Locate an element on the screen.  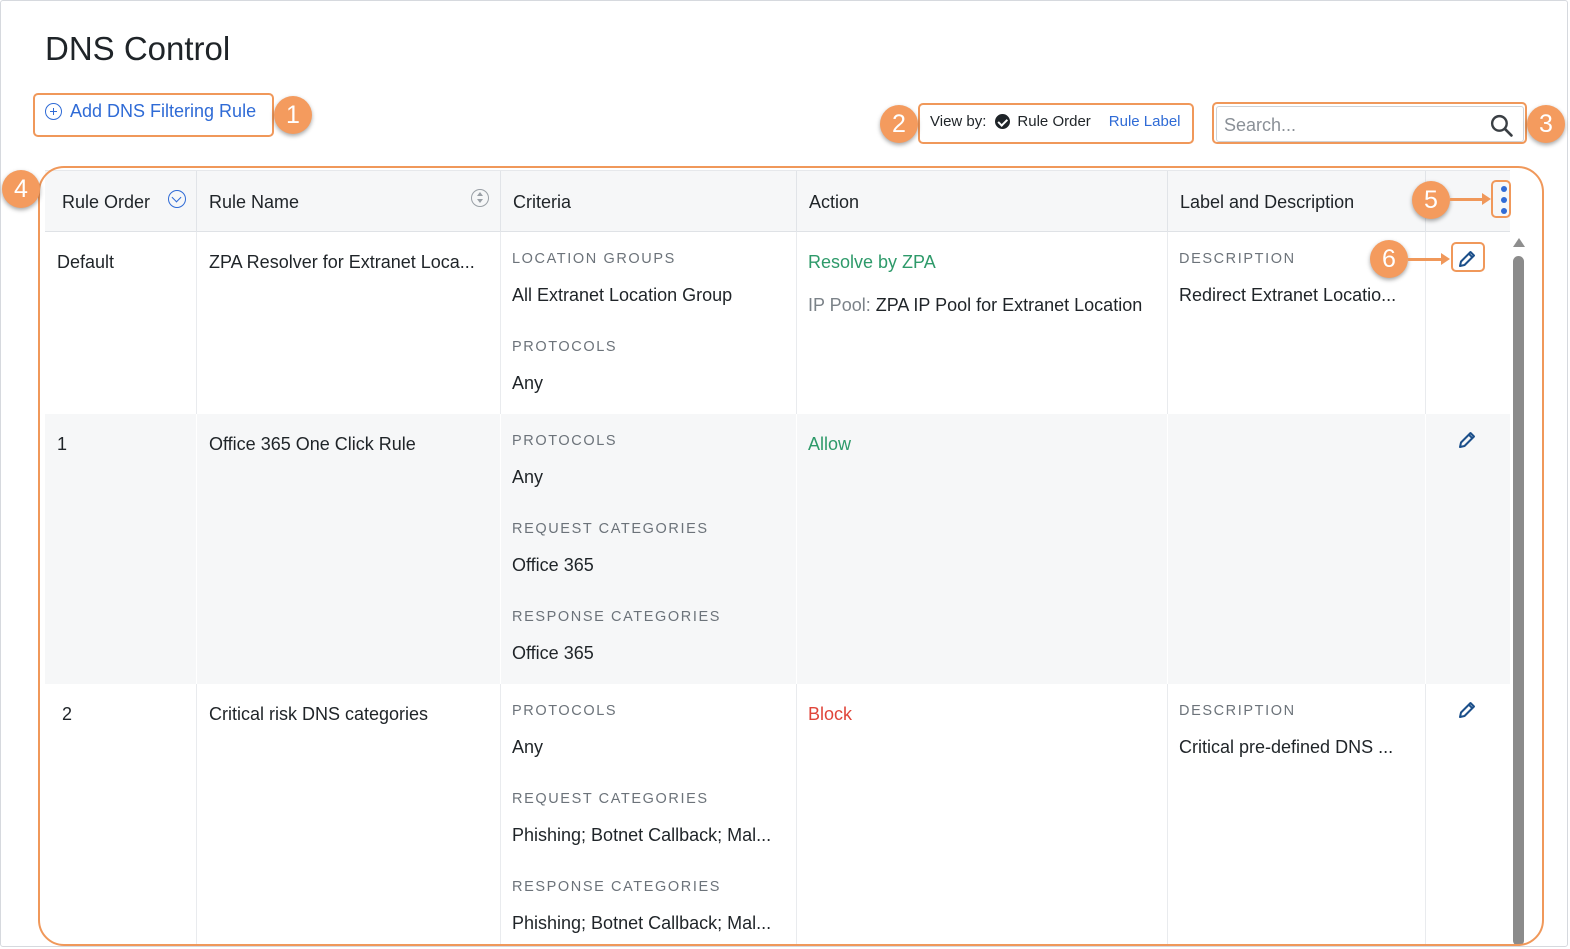
callout-badge-2: 2 is located at coordinates (899, 124).